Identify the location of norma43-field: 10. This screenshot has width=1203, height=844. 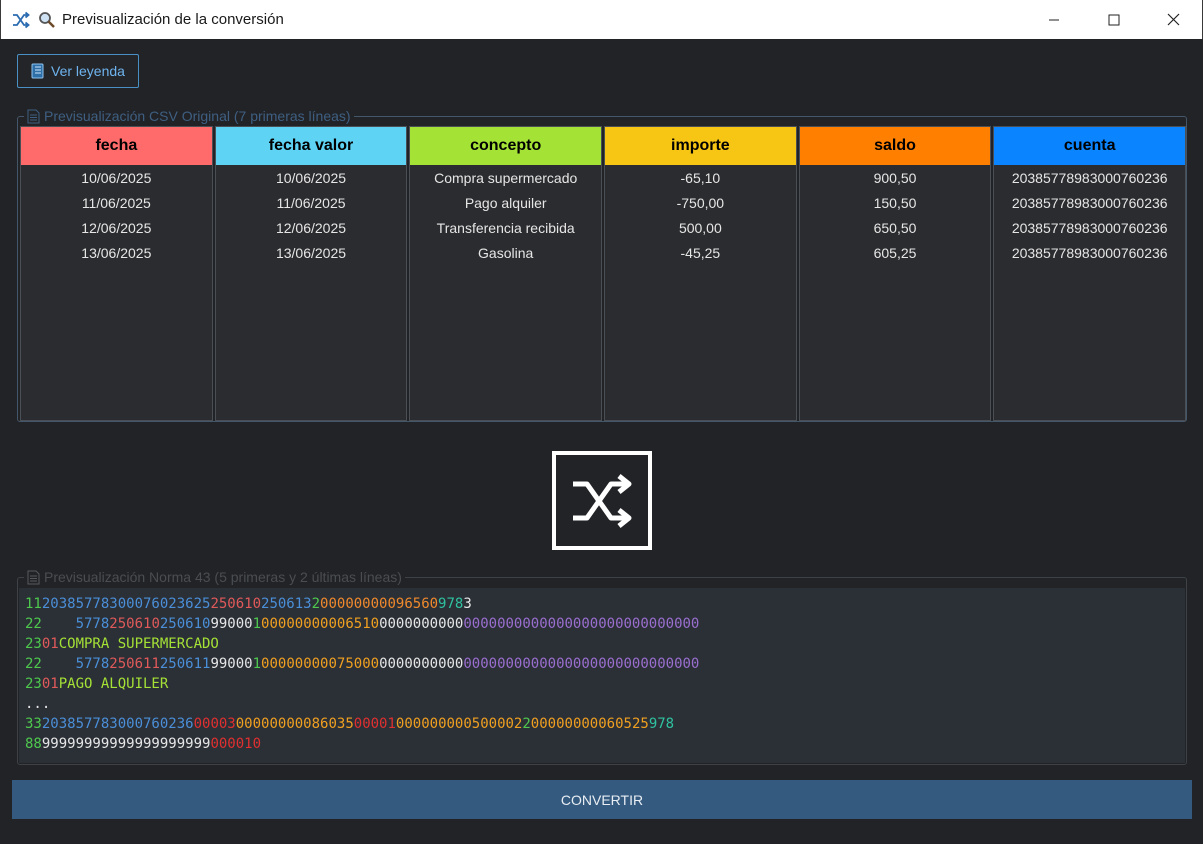
(253, 604).